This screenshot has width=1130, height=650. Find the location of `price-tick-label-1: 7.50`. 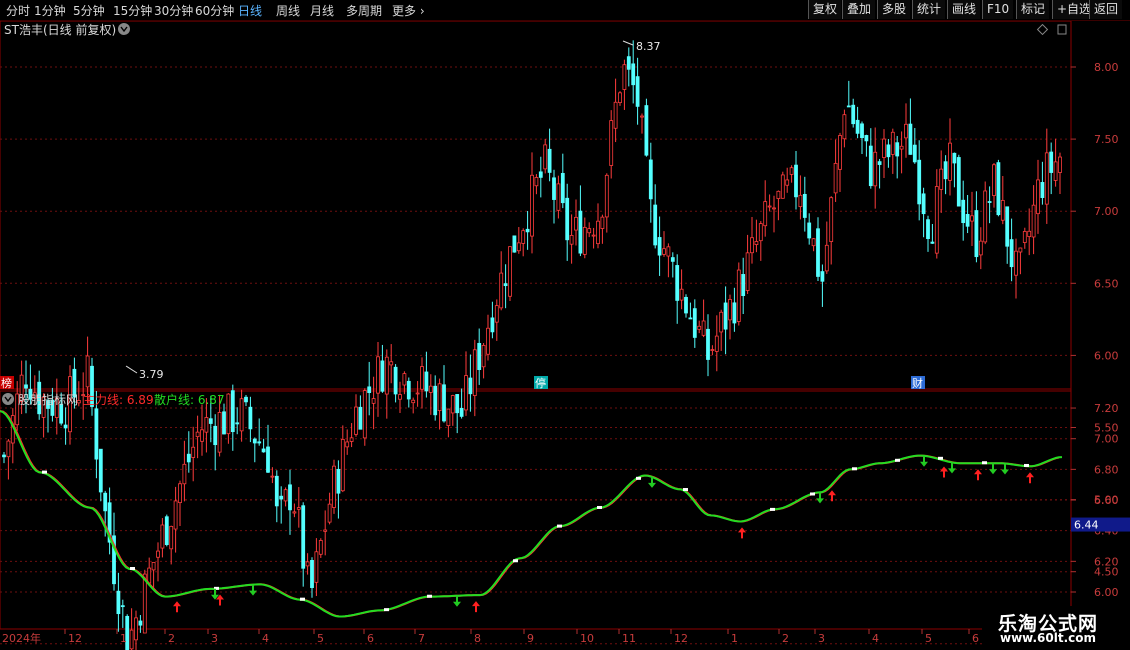

price-tick-label-1: 7.50 is located at coordinates (1106, 139).